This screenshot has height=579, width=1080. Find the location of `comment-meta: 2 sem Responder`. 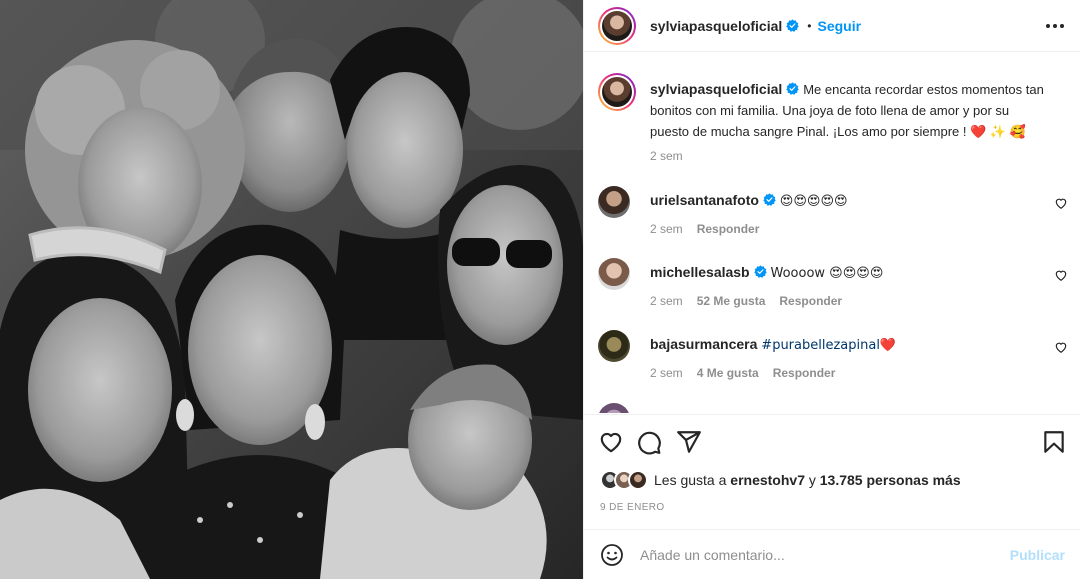

comment-meta: 2 sem Responder is located at coordinates (711, 229).